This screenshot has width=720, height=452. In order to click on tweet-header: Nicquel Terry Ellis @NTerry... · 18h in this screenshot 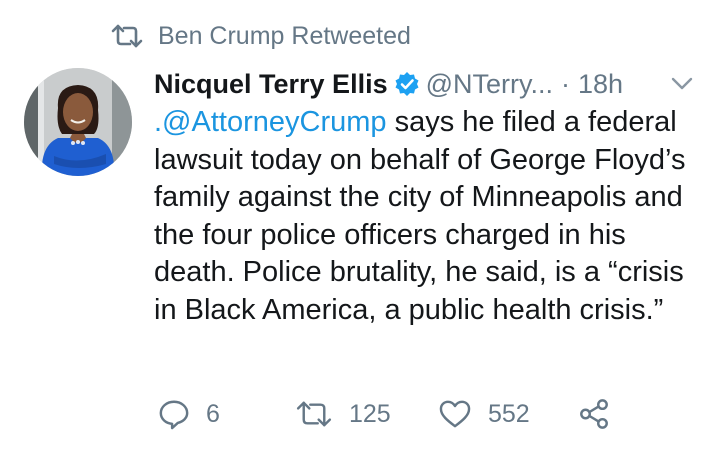, I will do `click(426, 84)`.